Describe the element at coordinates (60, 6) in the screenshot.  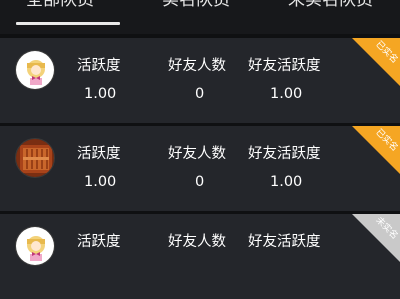
I see `tab-all-members: 全部队员` at that location.